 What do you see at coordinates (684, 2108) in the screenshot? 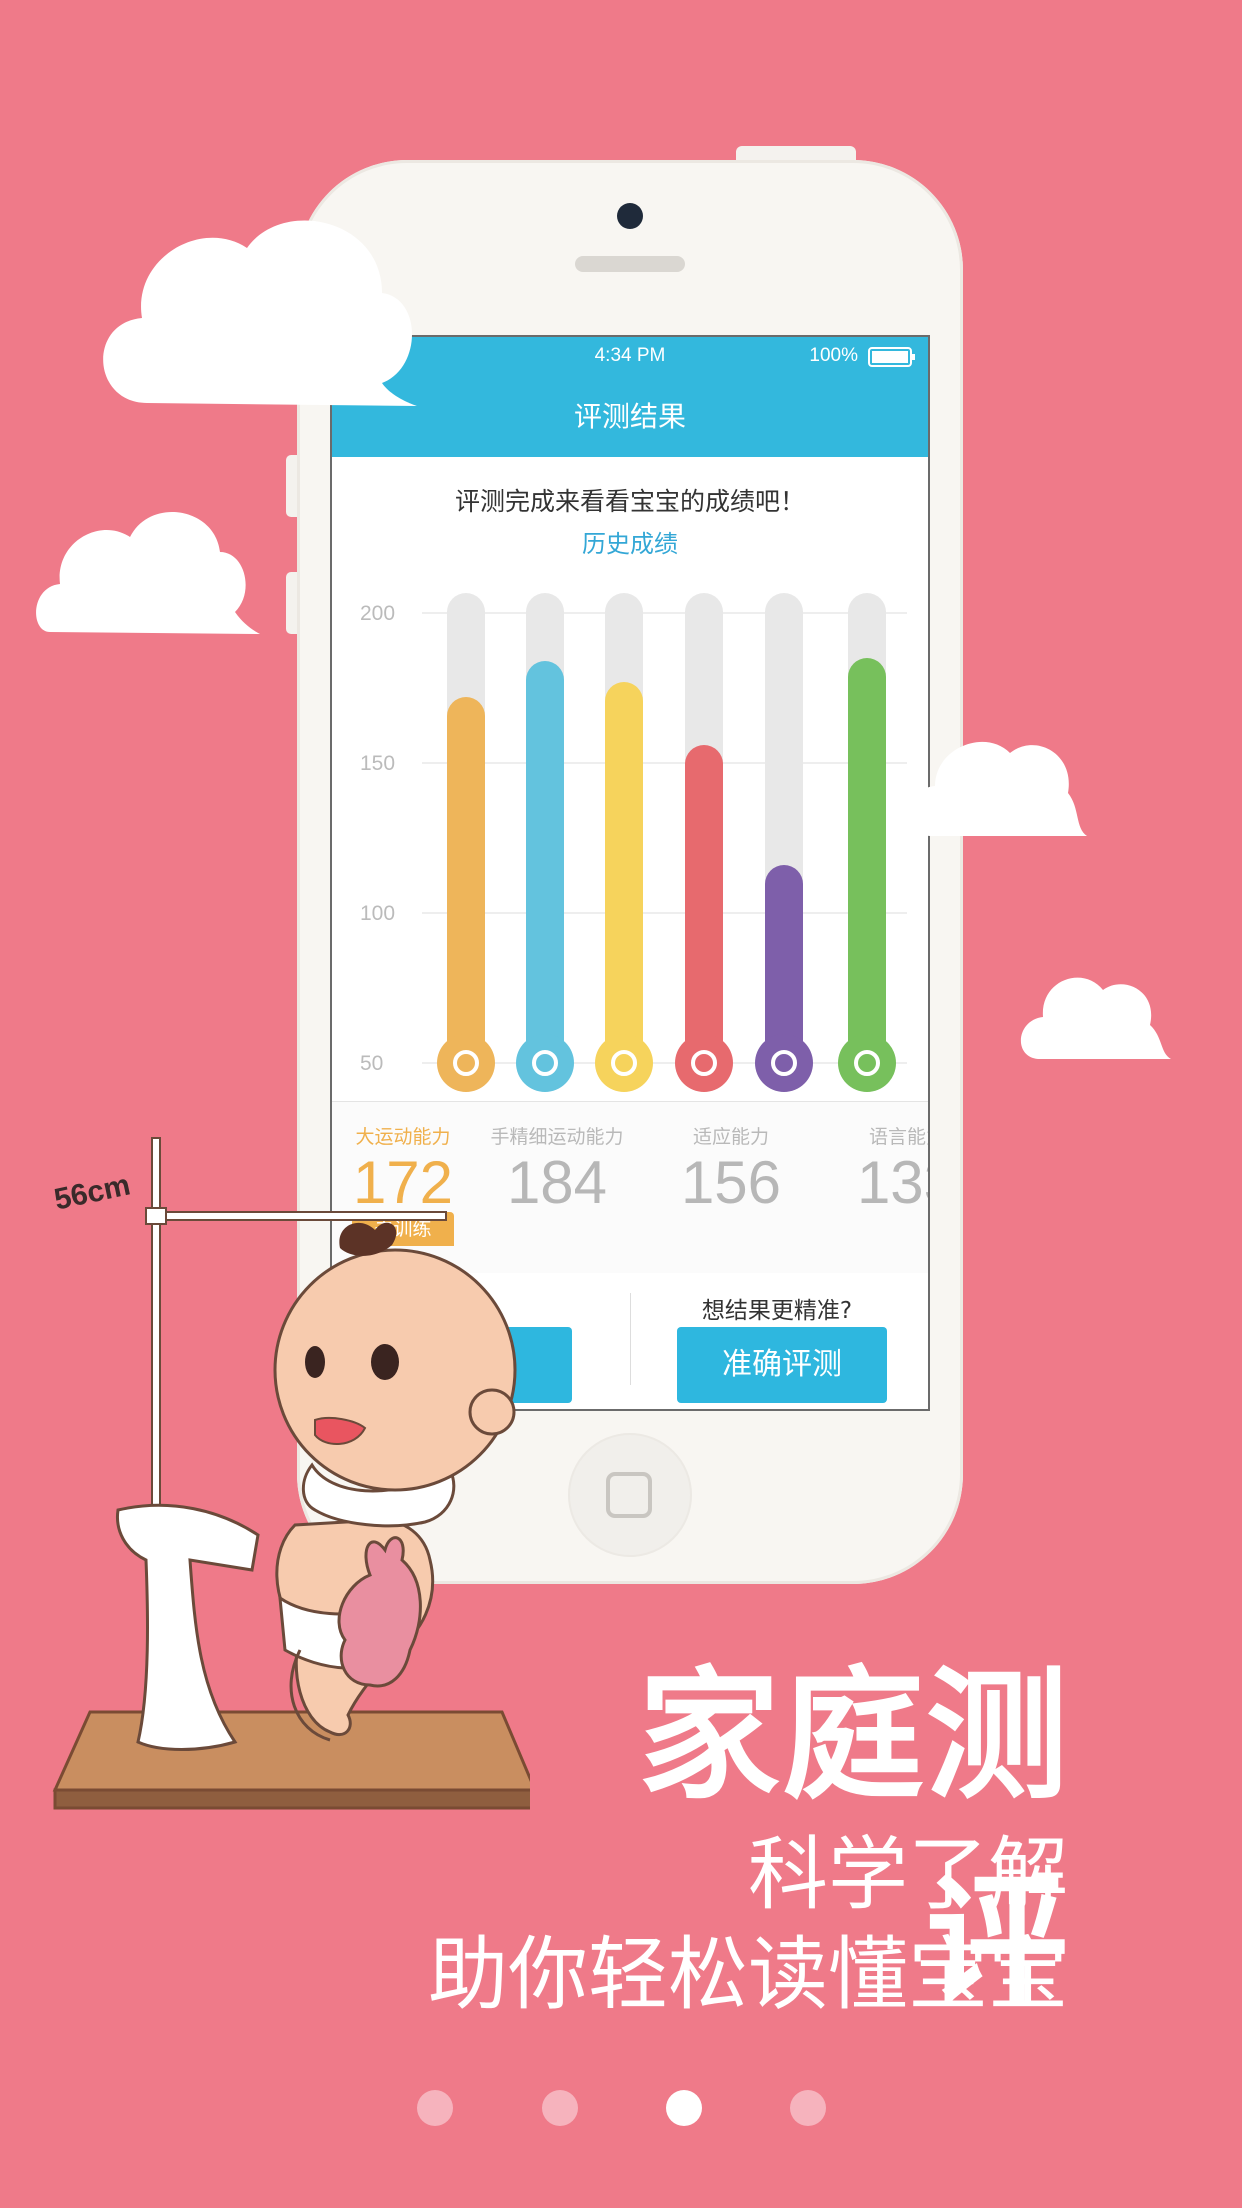
I see `page-indicator-dot-active` at bounding box center [684, 2108].